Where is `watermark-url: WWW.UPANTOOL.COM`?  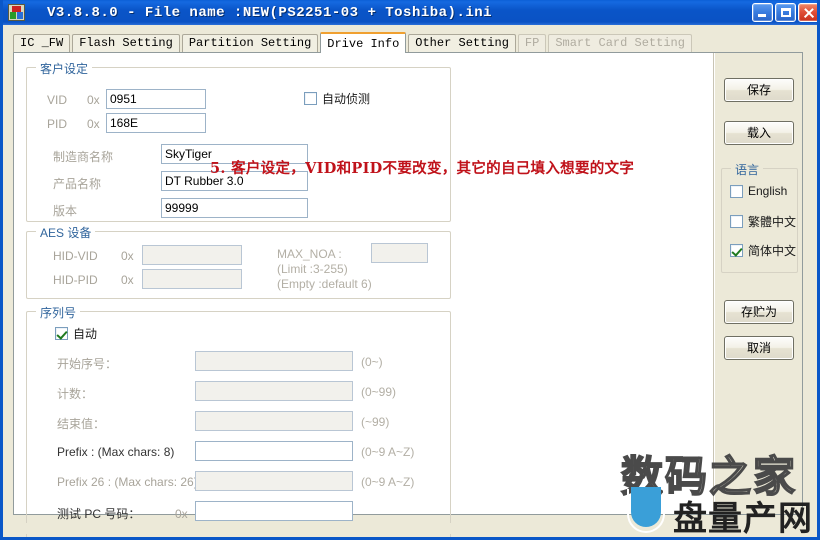 watermark-url: WWW.UPANTOOL.COM is located at coordinates (725, 536).